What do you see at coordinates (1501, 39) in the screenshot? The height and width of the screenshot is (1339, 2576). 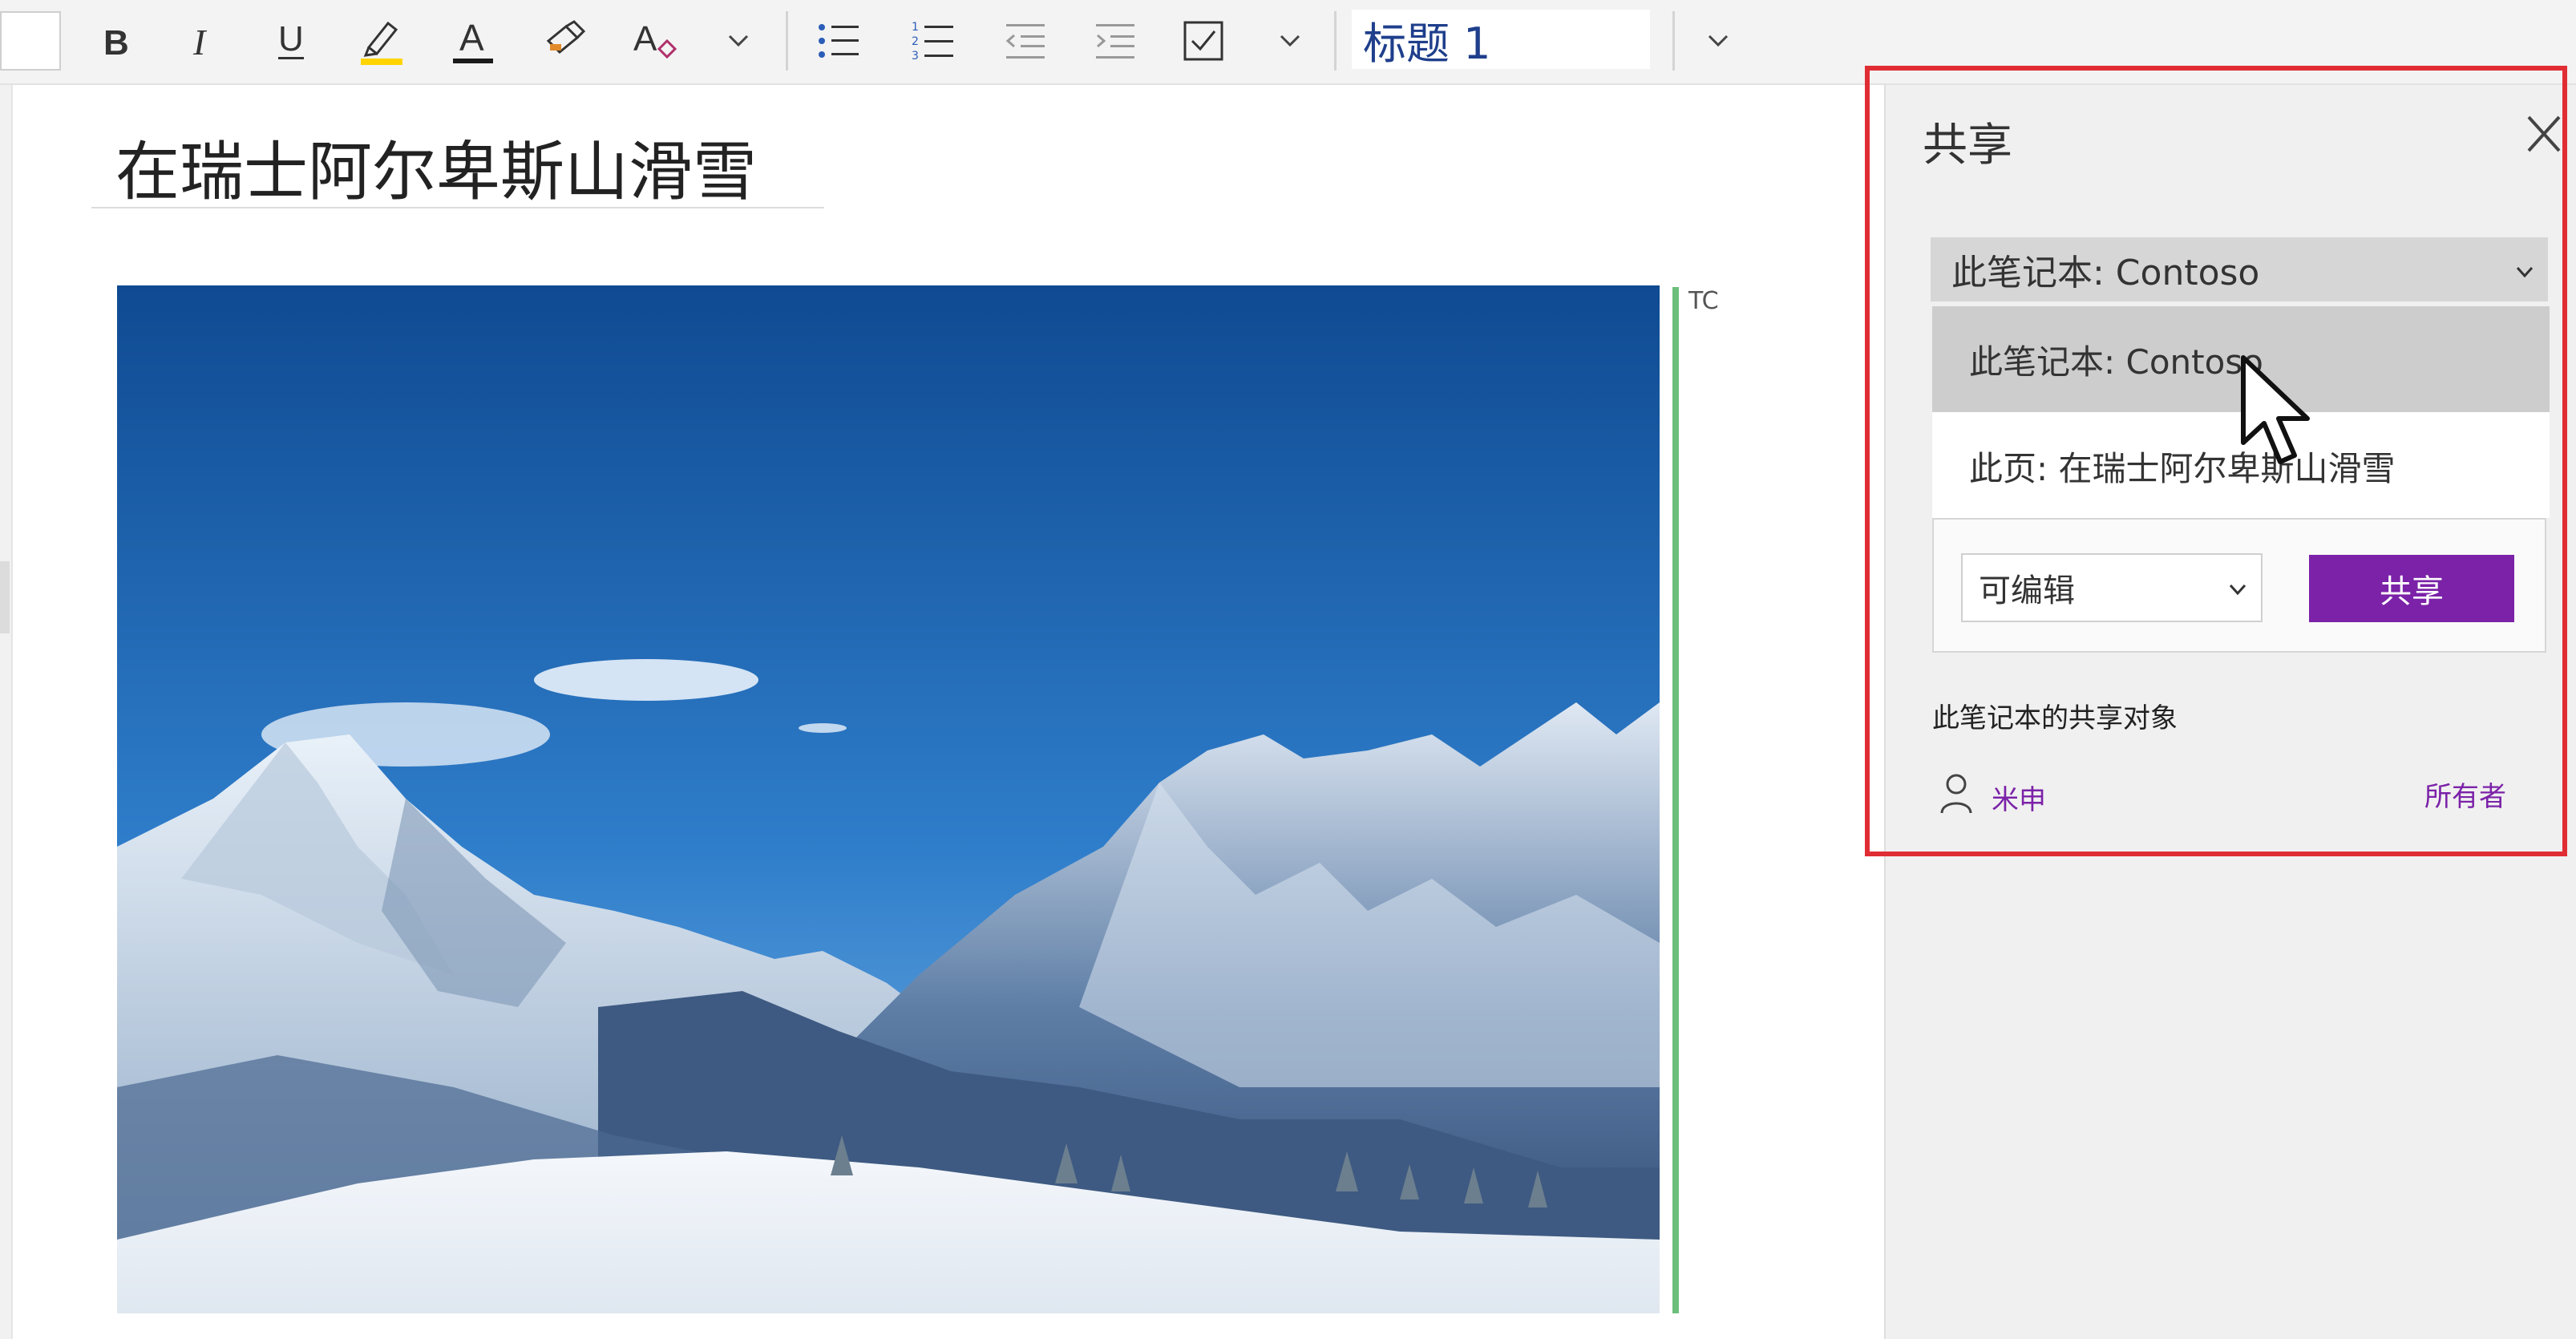 I see `paragraph-style-select: 标题 1` at bounding box center [1501, 39].